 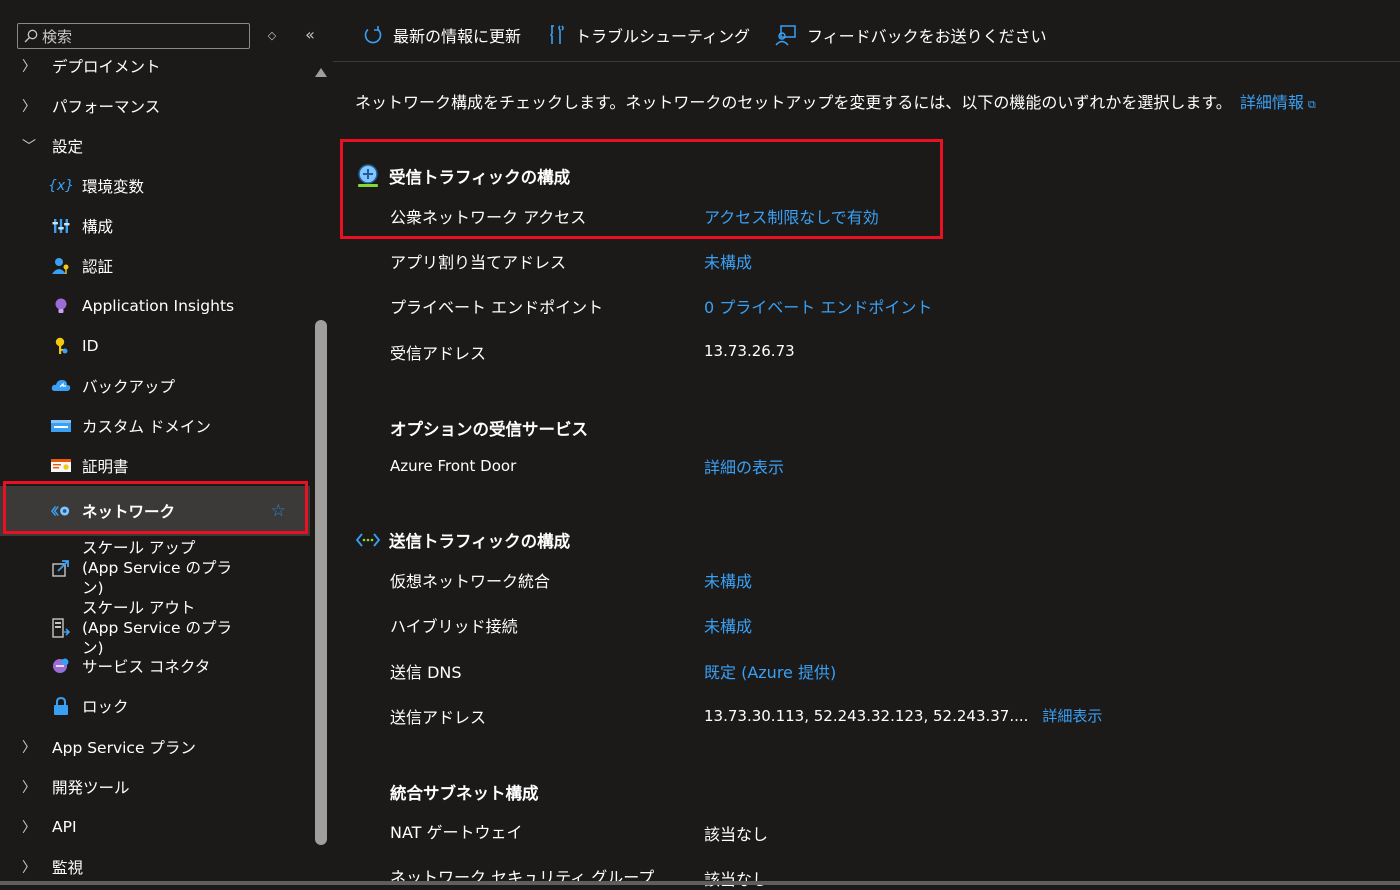 What do you see at coordinates (61, 306) in the screenshot?
I see `lightbulb-icon` at bounding box center [61, 306].